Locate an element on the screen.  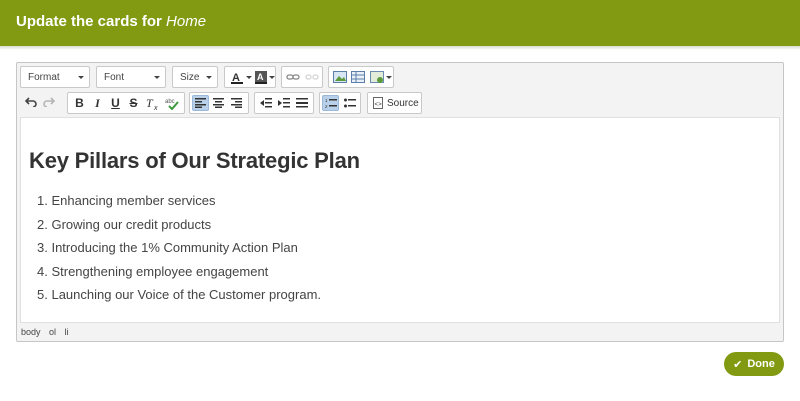
align-right-icon is located at coordinates (236, 103).